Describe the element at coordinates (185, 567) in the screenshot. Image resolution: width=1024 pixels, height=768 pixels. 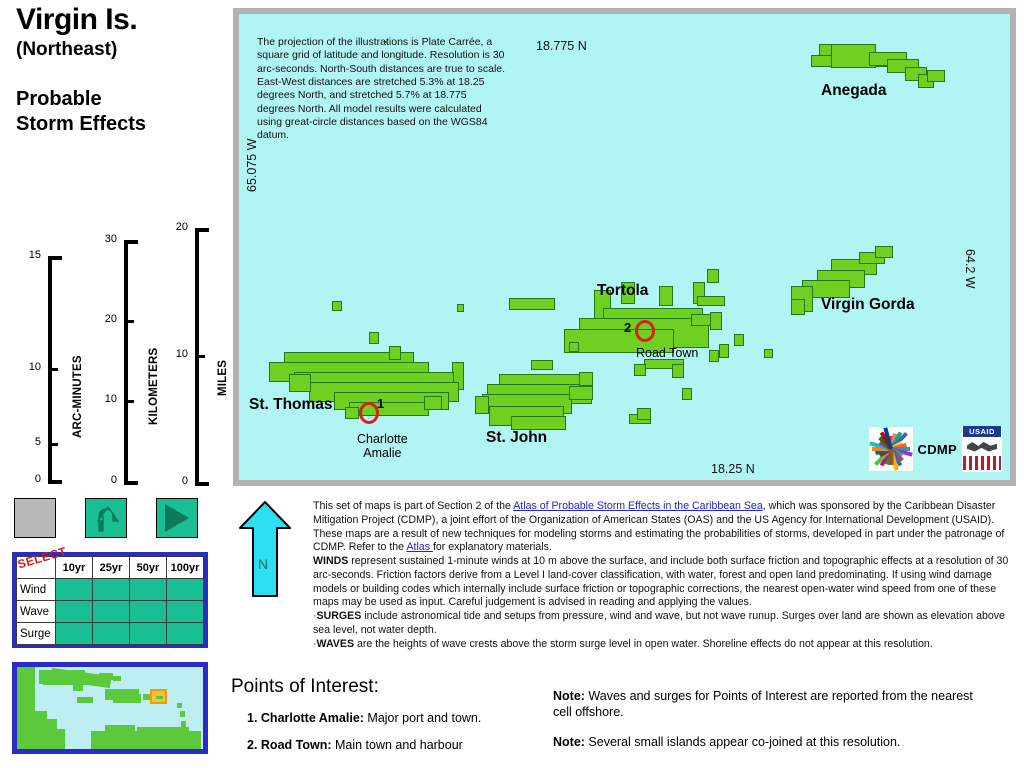
I see `column-header-100yr: 100yr` at that location.